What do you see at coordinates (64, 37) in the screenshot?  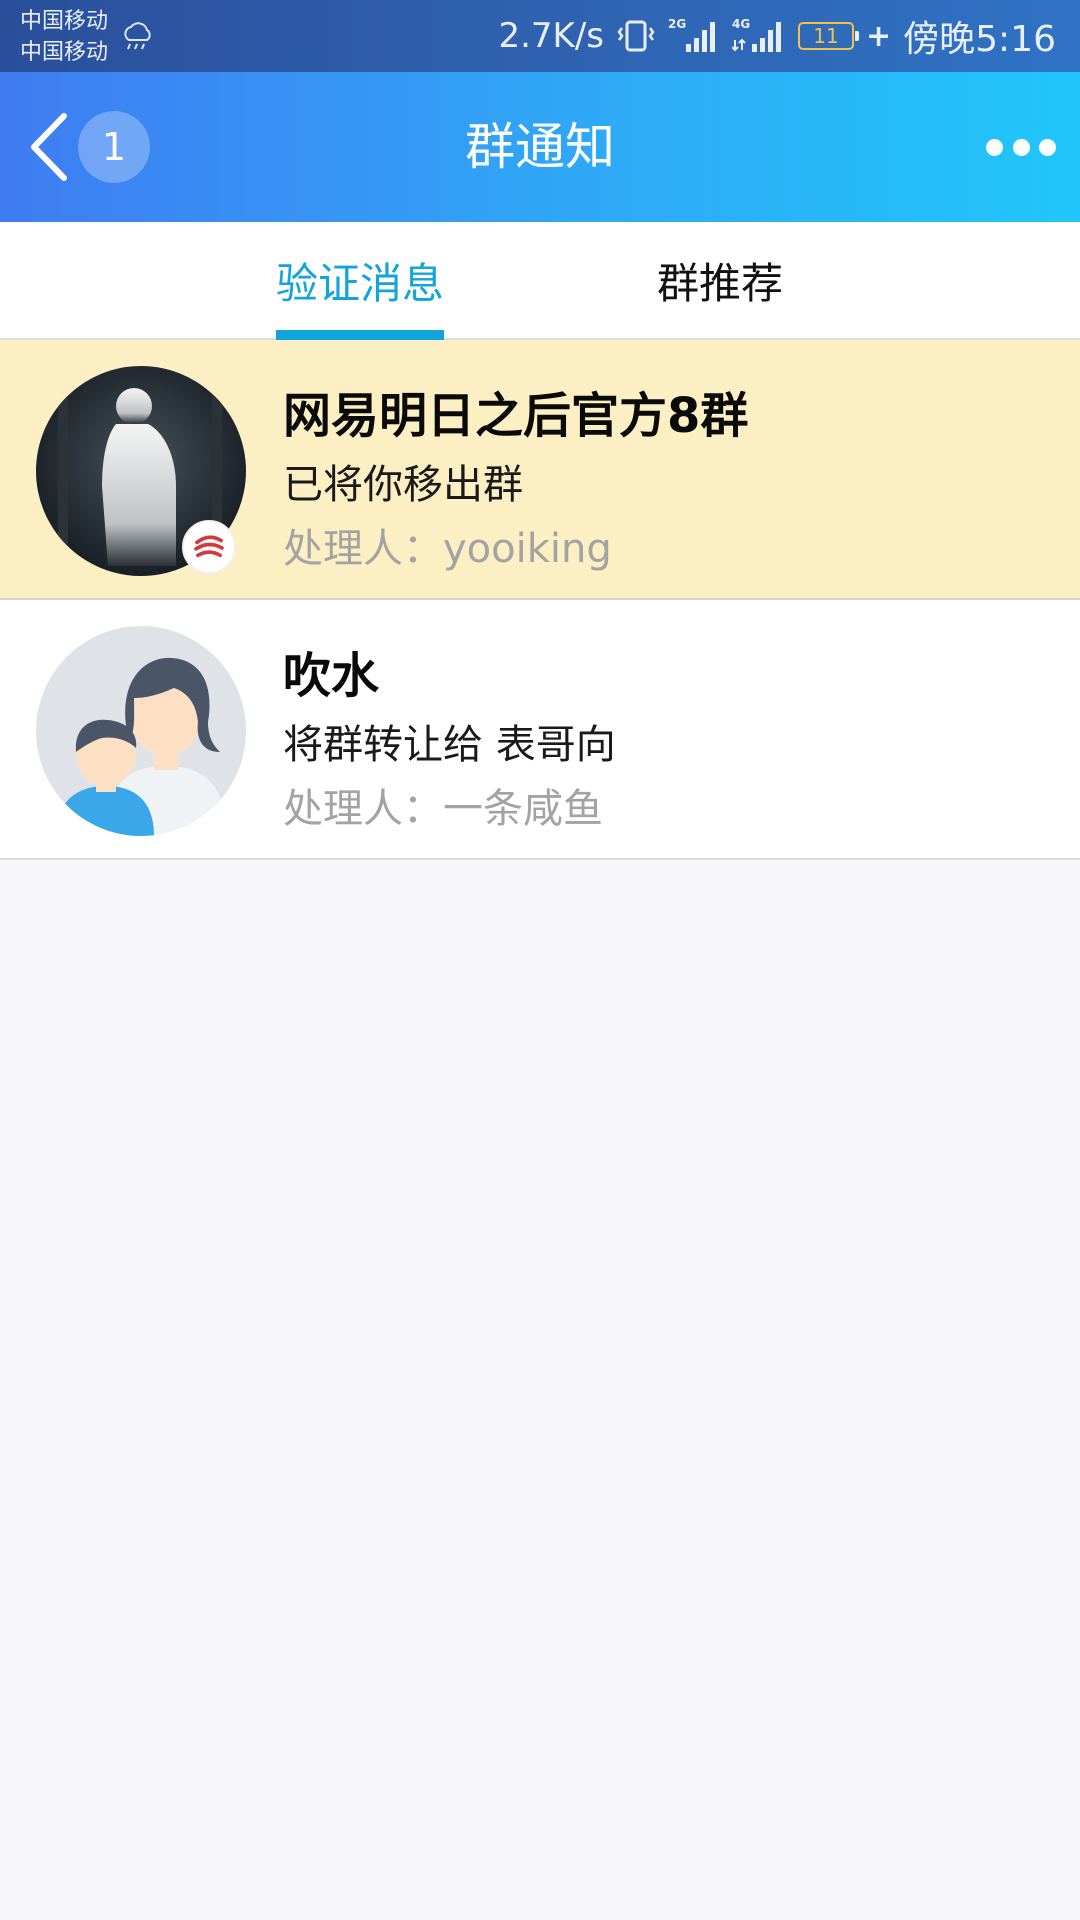 I see `carrier-info: 中国移动 中国移动` at bounding box center [64, 37].